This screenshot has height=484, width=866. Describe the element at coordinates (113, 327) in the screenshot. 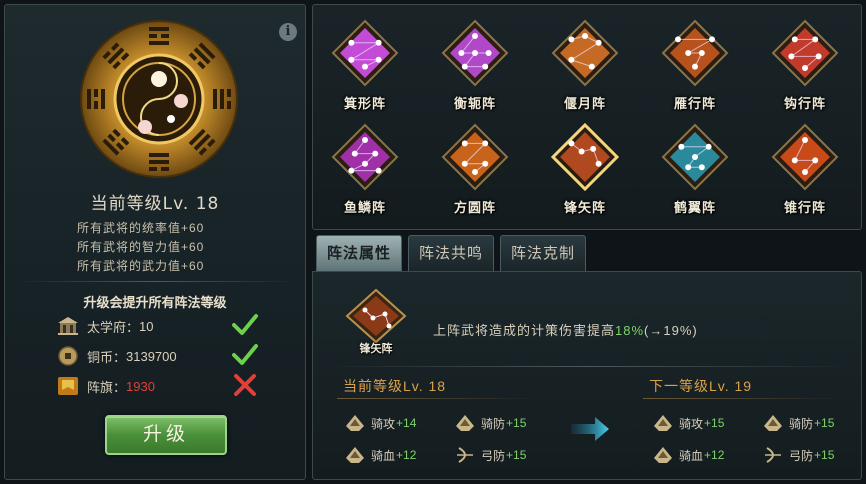

I see `requirement-label: 太学府：` at that location.